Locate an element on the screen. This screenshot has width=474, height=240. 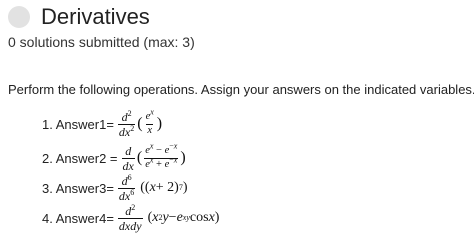
question-3: 3. Answer3= d6 dx6 ((x + 2) 7) is located at coordinates (115, 188).